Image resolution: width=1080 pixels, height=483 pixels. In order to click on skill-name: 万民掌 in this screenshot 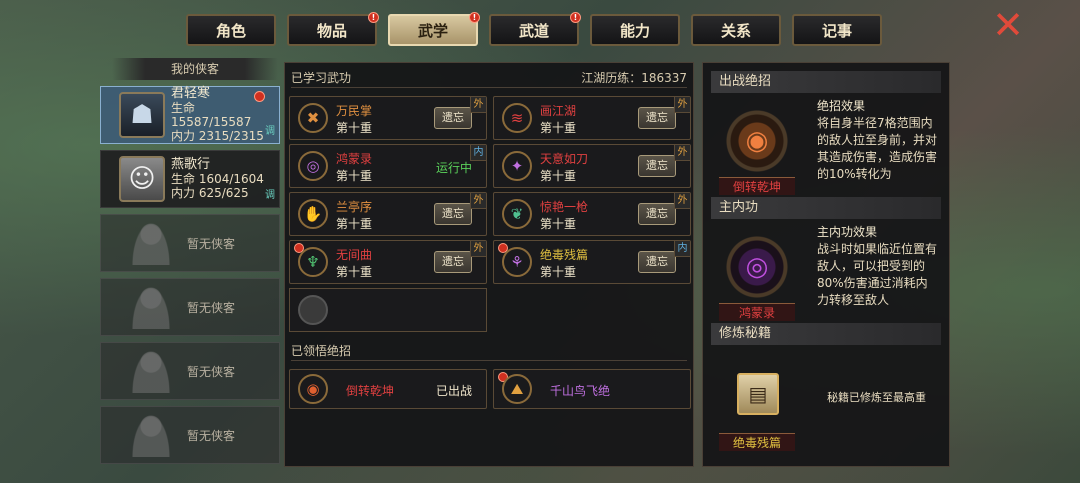, I will do `click(354, 111)`.